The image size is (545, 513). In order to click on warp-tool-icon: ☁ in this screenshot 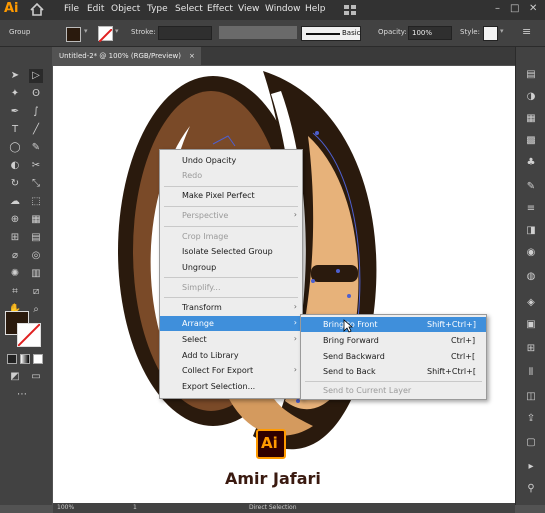, I will do `click(15, 202)`.